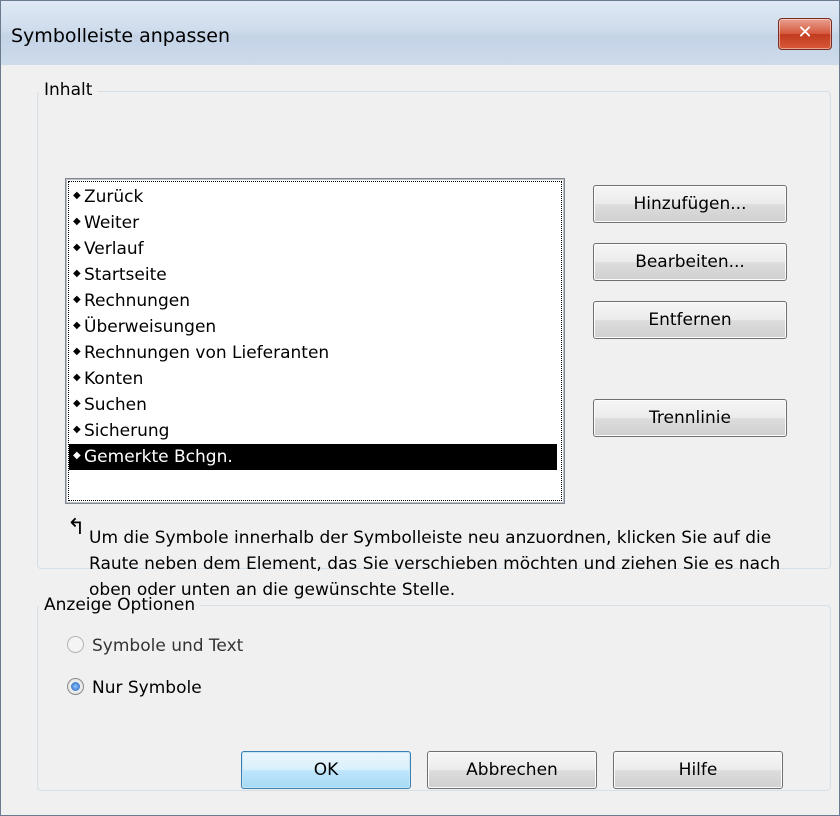 The width and height of the screenshot is (840, 816). I want to click on help-button-label: Hilfe, so click(698, 770).